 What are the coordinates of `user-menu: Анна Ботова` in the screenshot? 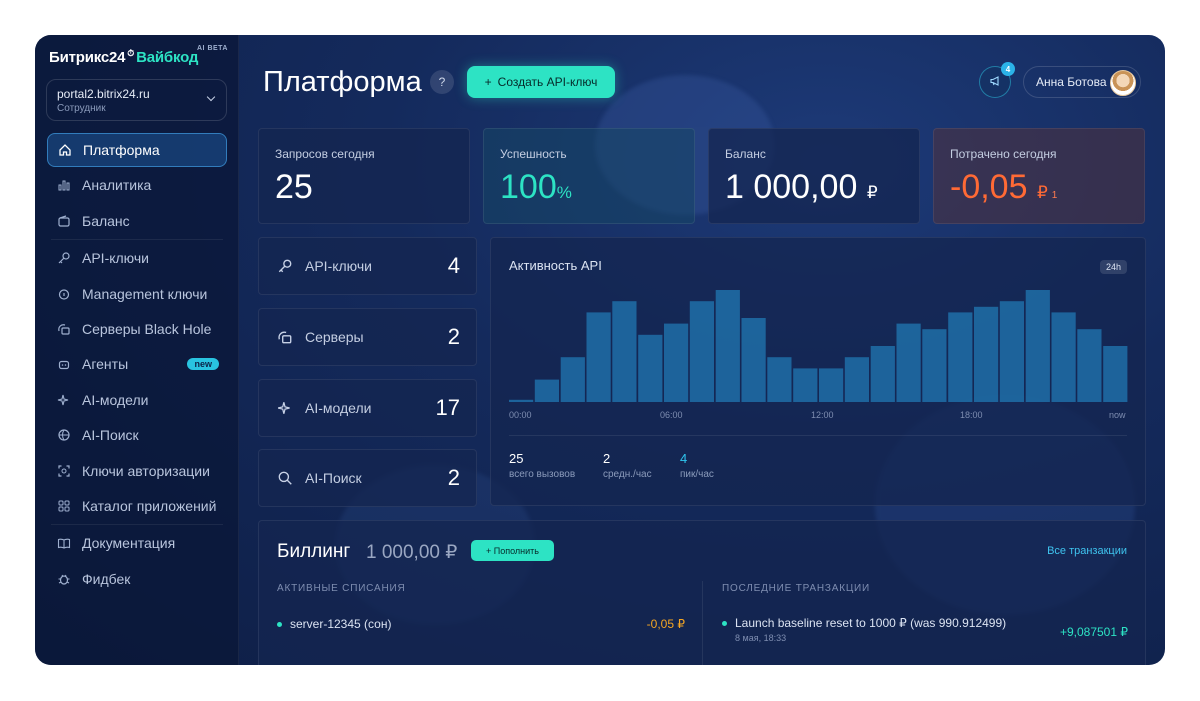 It's located at (1082, 82).